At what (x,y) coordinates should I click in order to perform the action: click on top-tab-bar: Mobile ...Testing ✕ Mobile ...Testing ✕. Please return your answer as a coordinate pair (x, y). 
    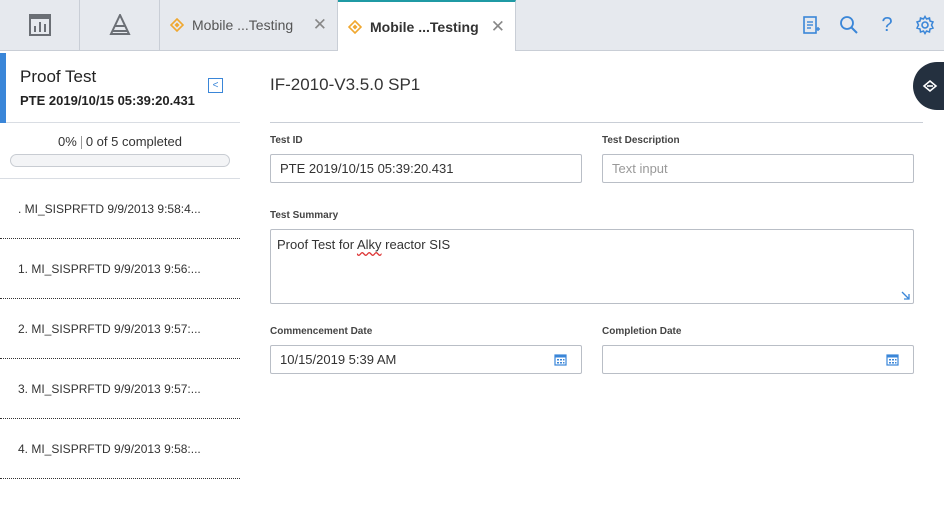
    Looking at the image, I should click on (472, 25).